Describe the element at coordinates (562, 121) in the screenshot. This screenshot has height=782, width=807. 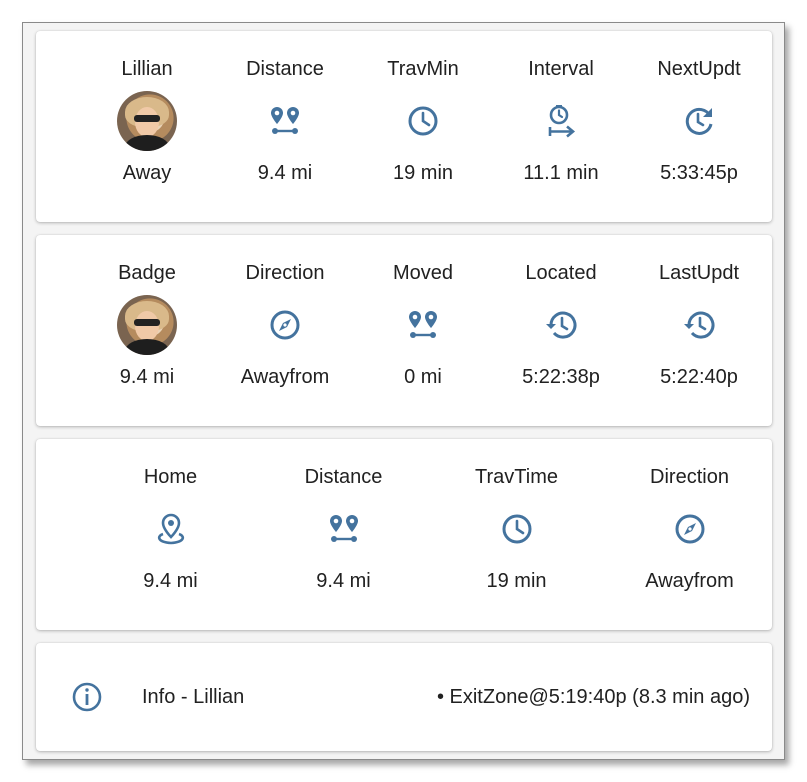
I see `timer-arrow-right-icon` at that location.